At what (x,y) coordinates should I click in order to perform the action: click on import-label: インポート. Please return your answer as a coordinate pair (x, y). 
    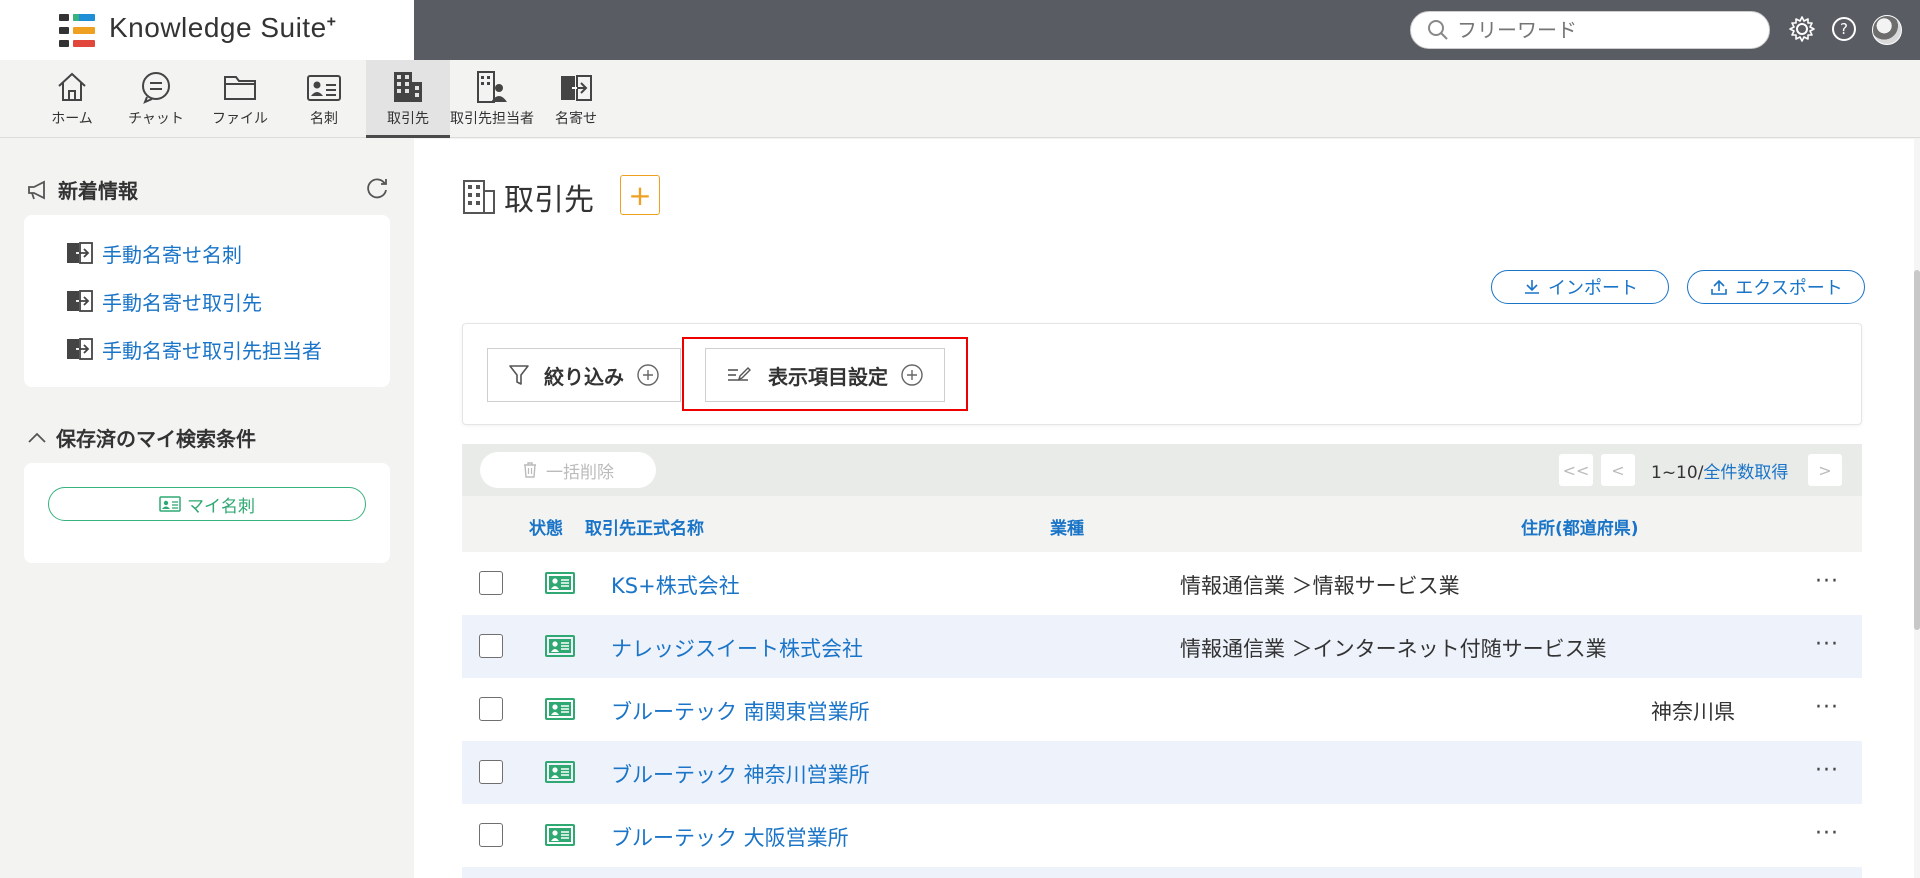
    Looking at the image, I should click on (1593, 288).